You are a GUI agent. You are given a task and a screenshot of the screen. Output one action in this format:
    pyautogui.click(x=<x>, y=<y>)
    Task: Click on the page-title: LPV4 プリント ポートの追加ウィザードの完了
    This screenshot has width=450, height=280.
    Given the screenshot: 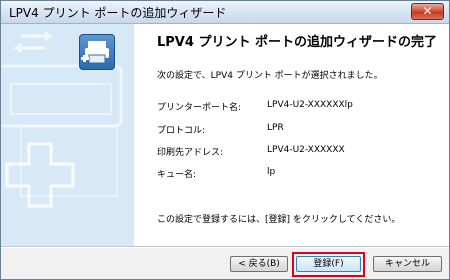 What is the action you would take?
    pyautogui.click(x=297, y=42)
    